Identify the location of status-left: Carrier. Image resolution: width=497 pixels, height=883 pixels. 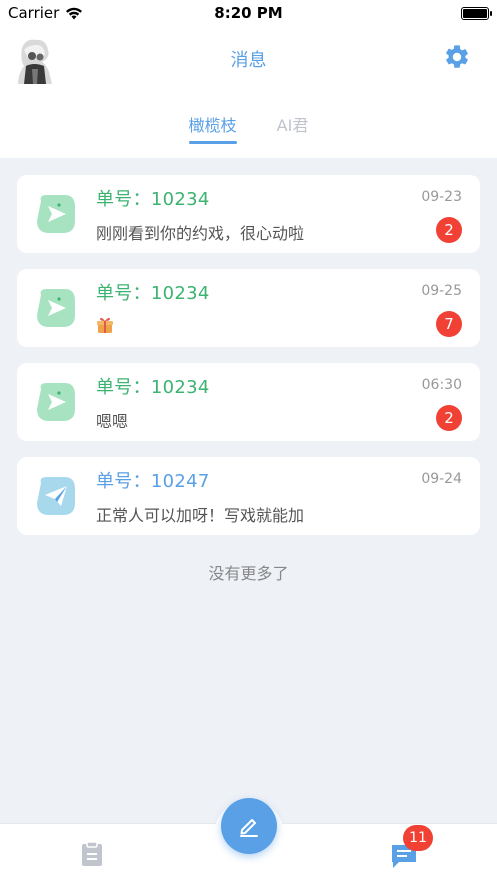
(45, 13).